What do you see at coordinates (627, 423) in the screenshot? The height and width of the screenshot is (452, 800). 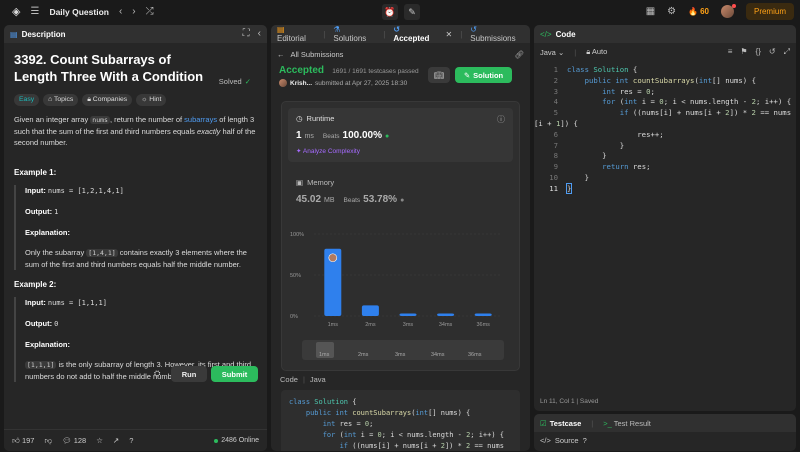 I see `tab-test-result: >_ Test Result` at bounding box center [627, 423].